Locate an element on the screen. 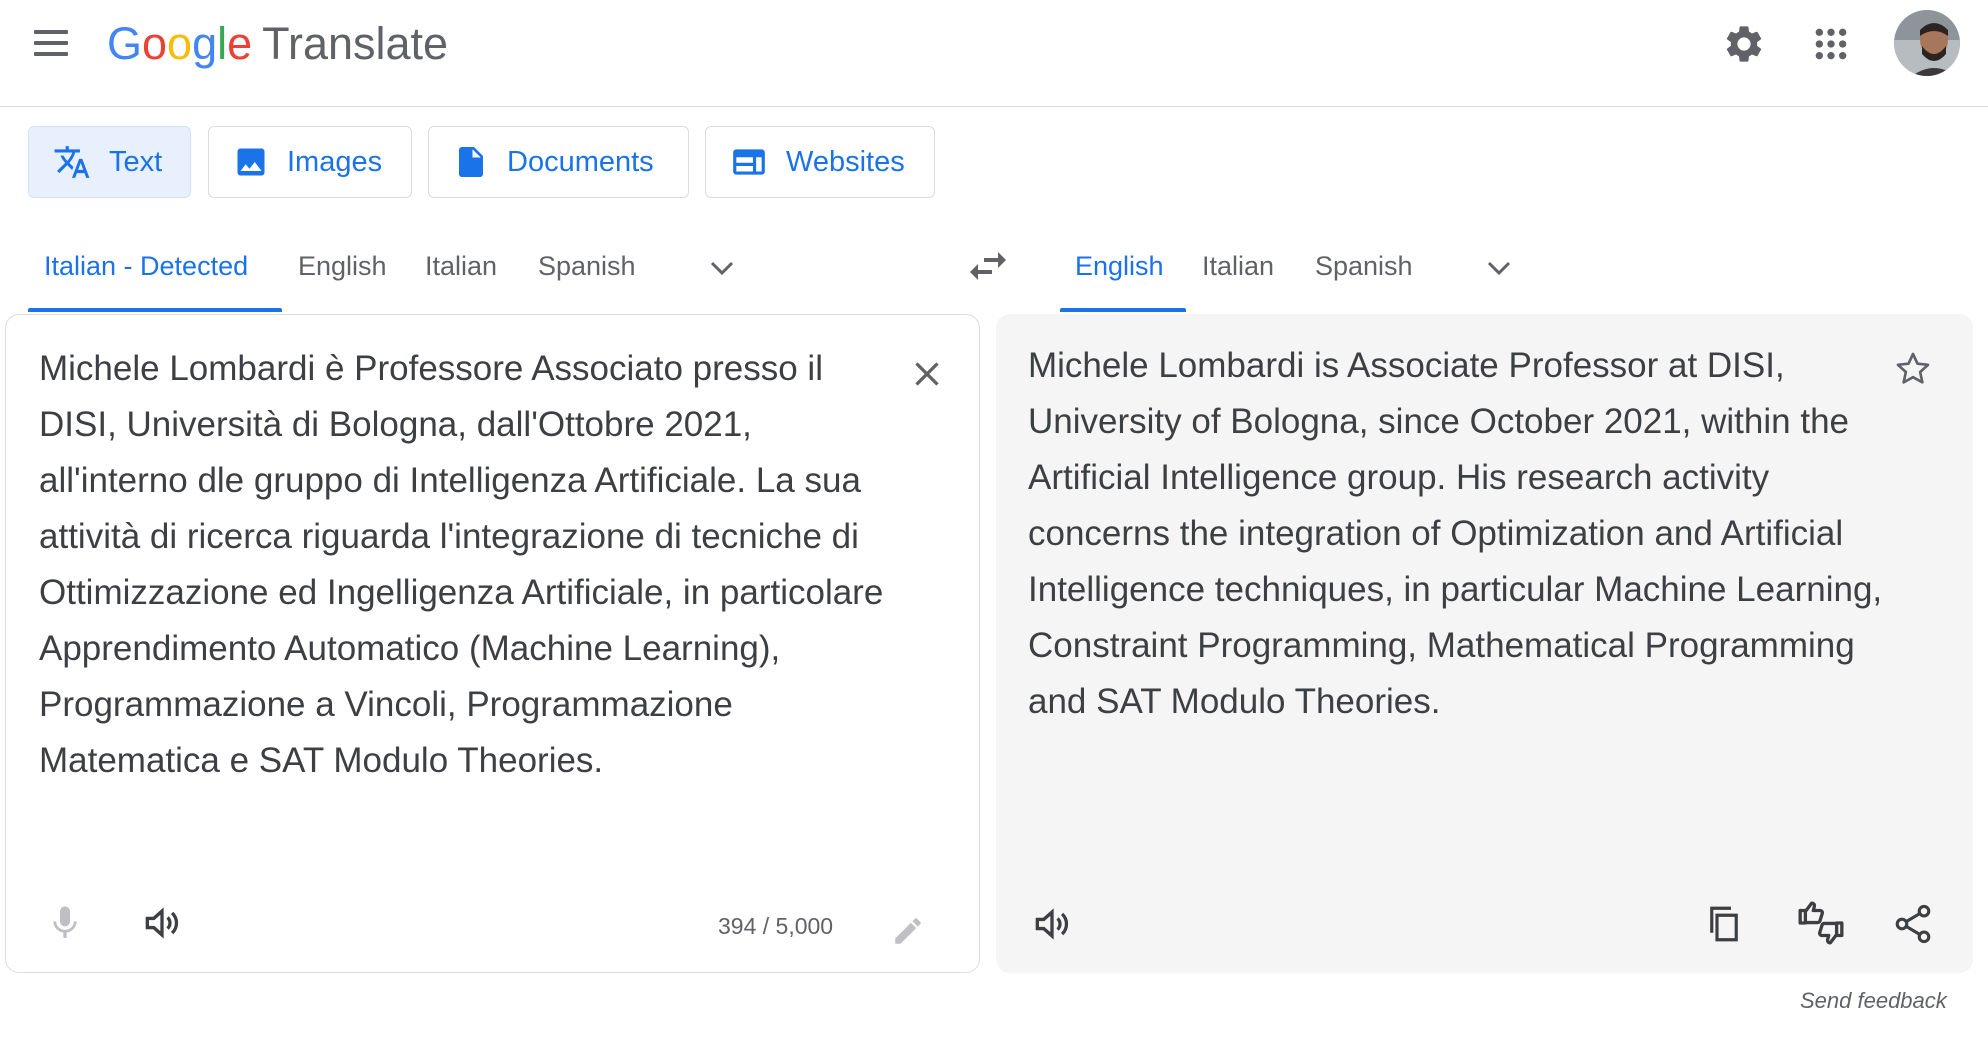 The height and width of the screenshot is (1064, 1988). apps-button is located at coordinates (1831, 44).